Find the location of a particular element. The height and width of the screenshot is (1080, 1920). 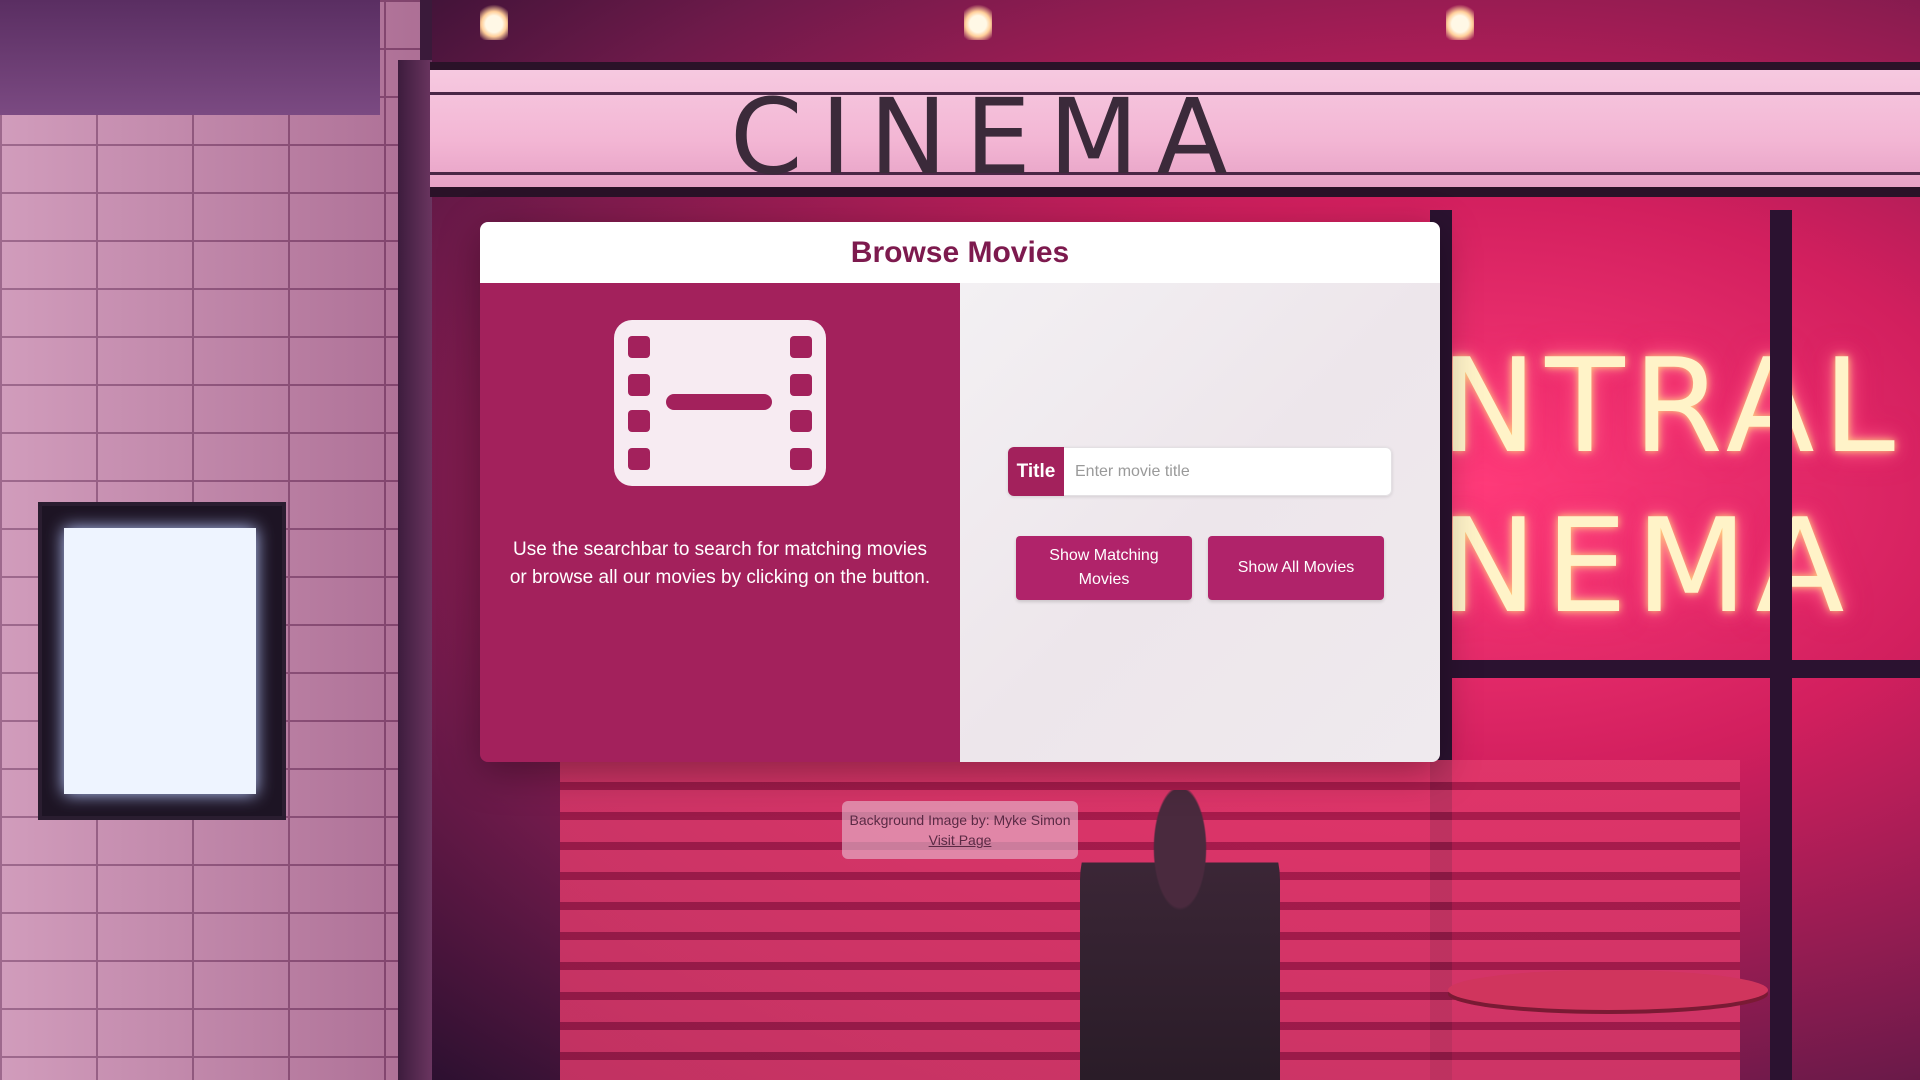

show-matching-movies-button: Show Matching Movies is located at coordinates (1104, 568).